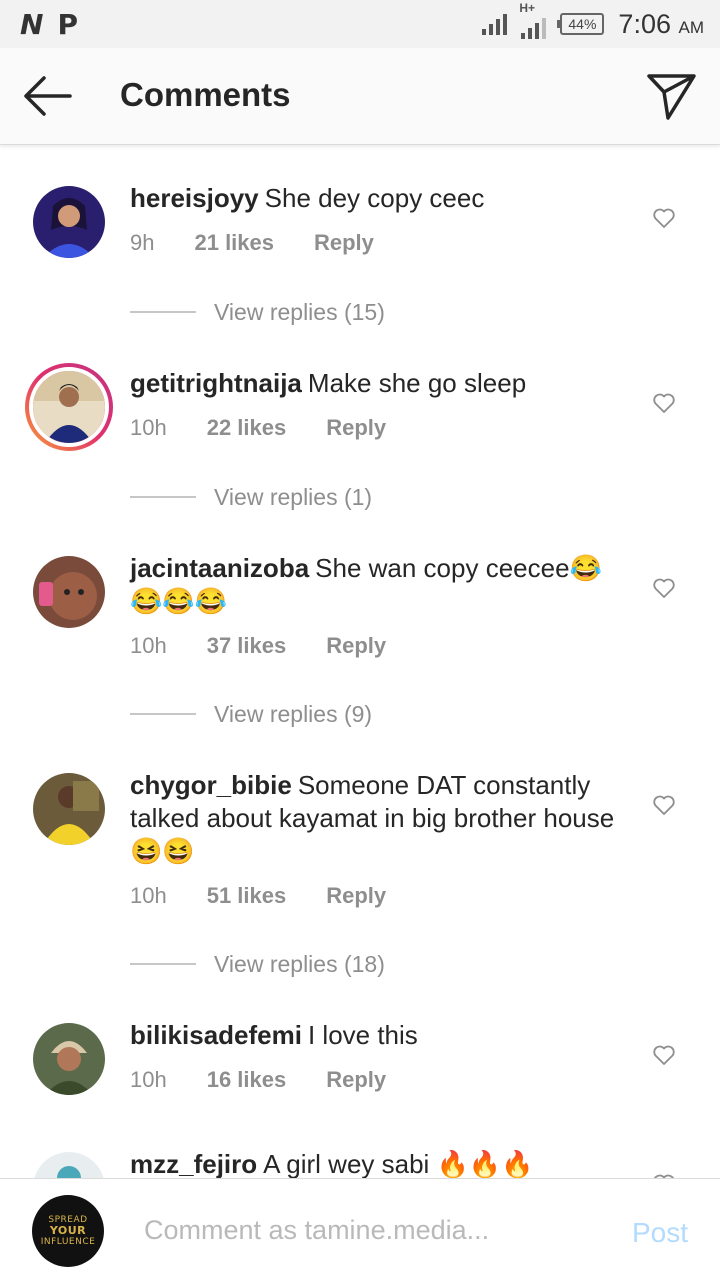  What do you see at coordinates (360, 24) in the screenshot?
I see `status-bar: NP H+ 44% 7:06 AM` at bounding box center [360, 24].